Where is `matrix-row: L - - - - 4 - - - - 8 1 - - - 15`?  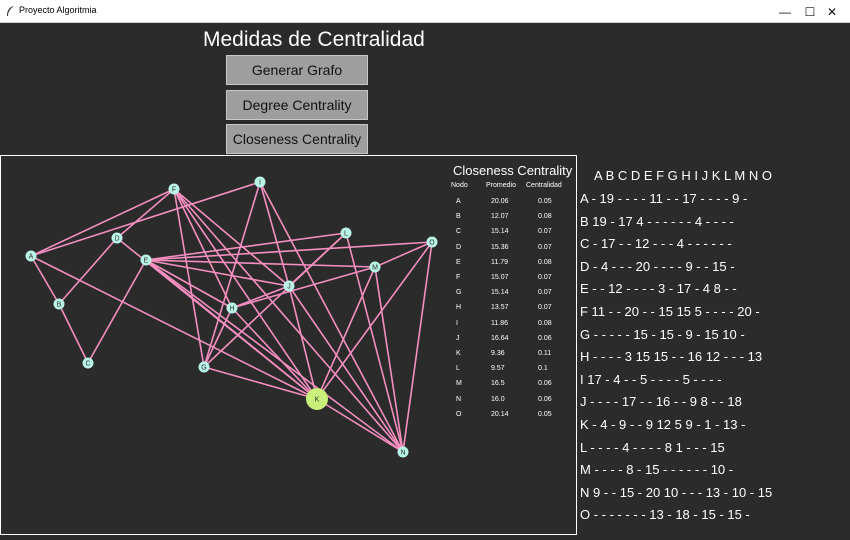 matrix-row: L - - - - 4 - - - - 8 1 - - - 15 is located at coordinates (652, 447).